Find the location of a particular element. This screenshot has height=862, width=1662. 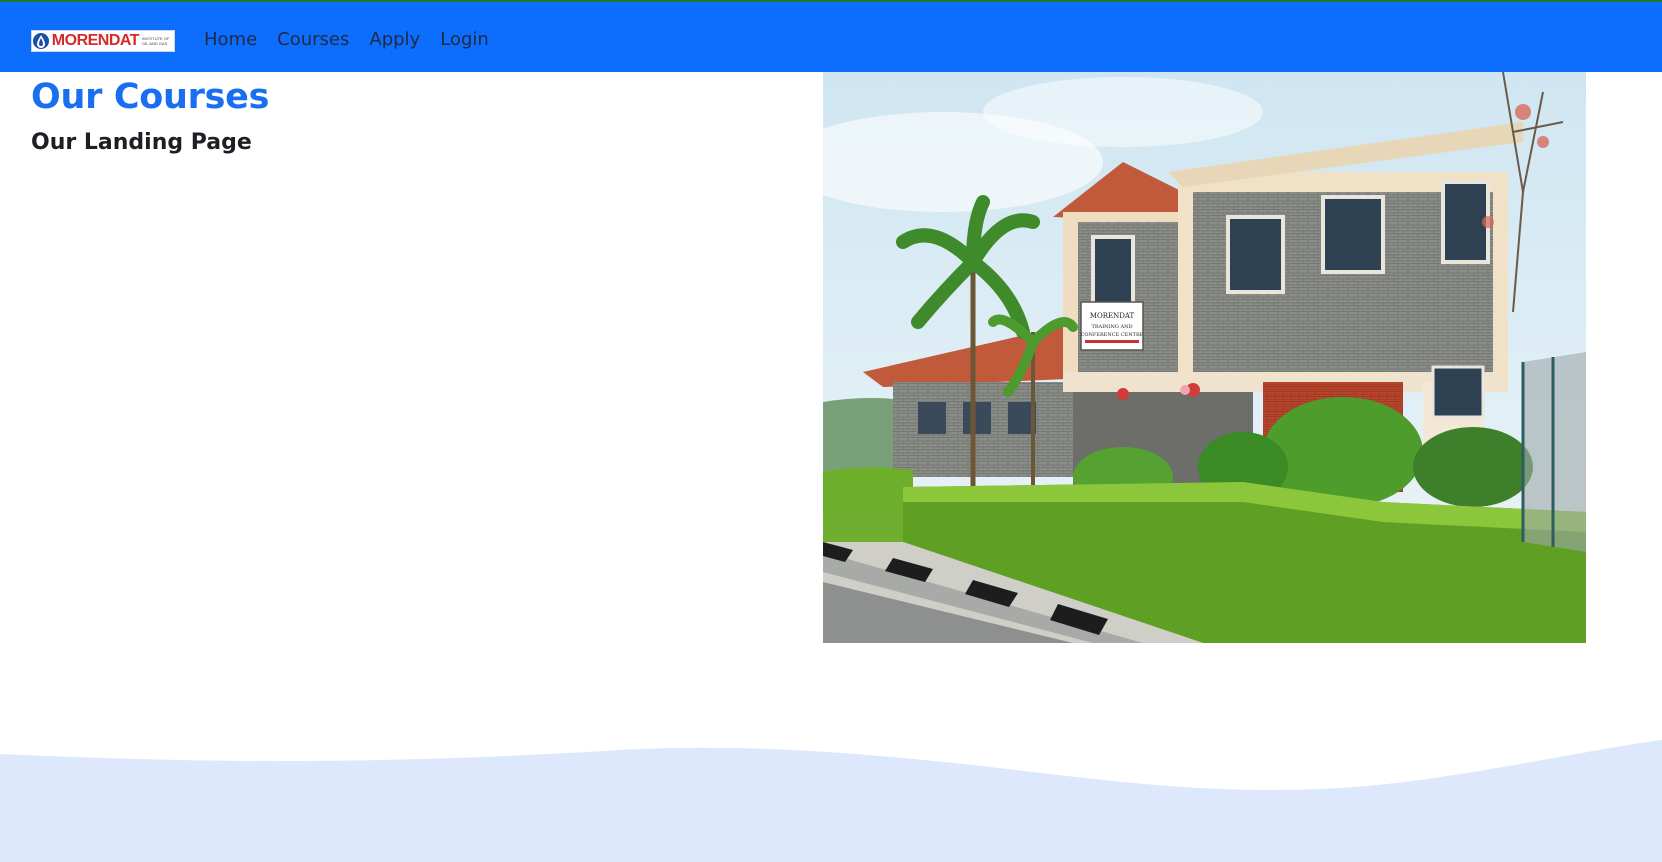

brand-logo: MORENDAT Institute of Oil and Gas is located at coordinates (103, 41).